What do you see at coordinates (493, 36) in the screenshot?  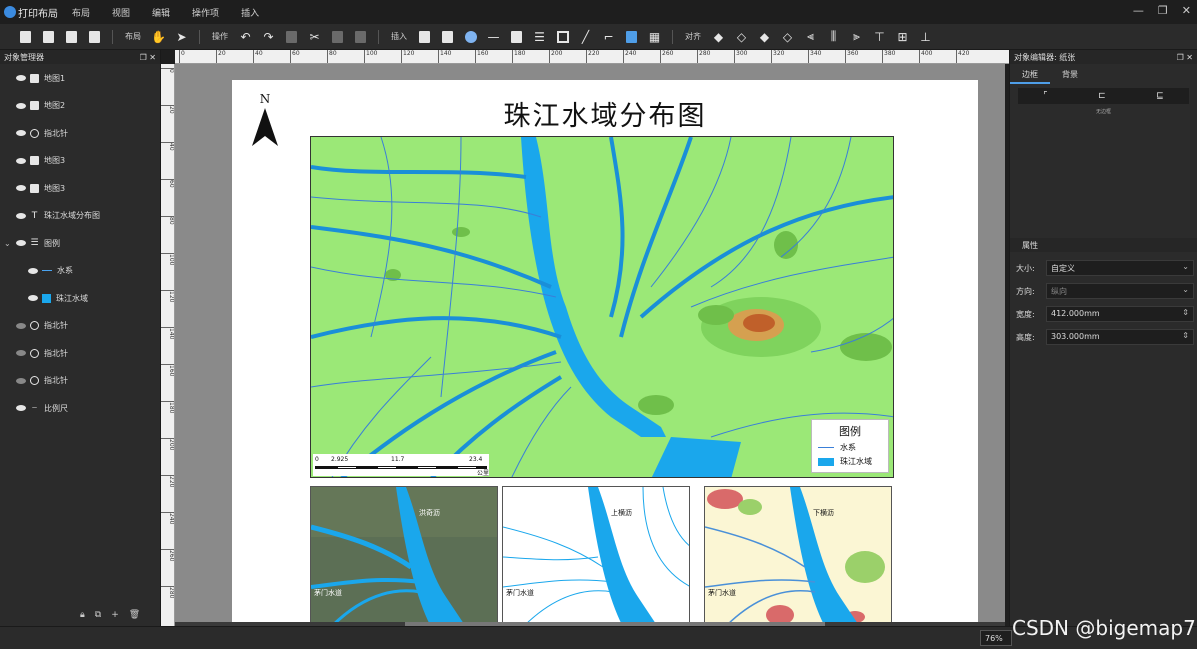 I see `insert-scalebar-icon: —` at bounding box center [493, 36].